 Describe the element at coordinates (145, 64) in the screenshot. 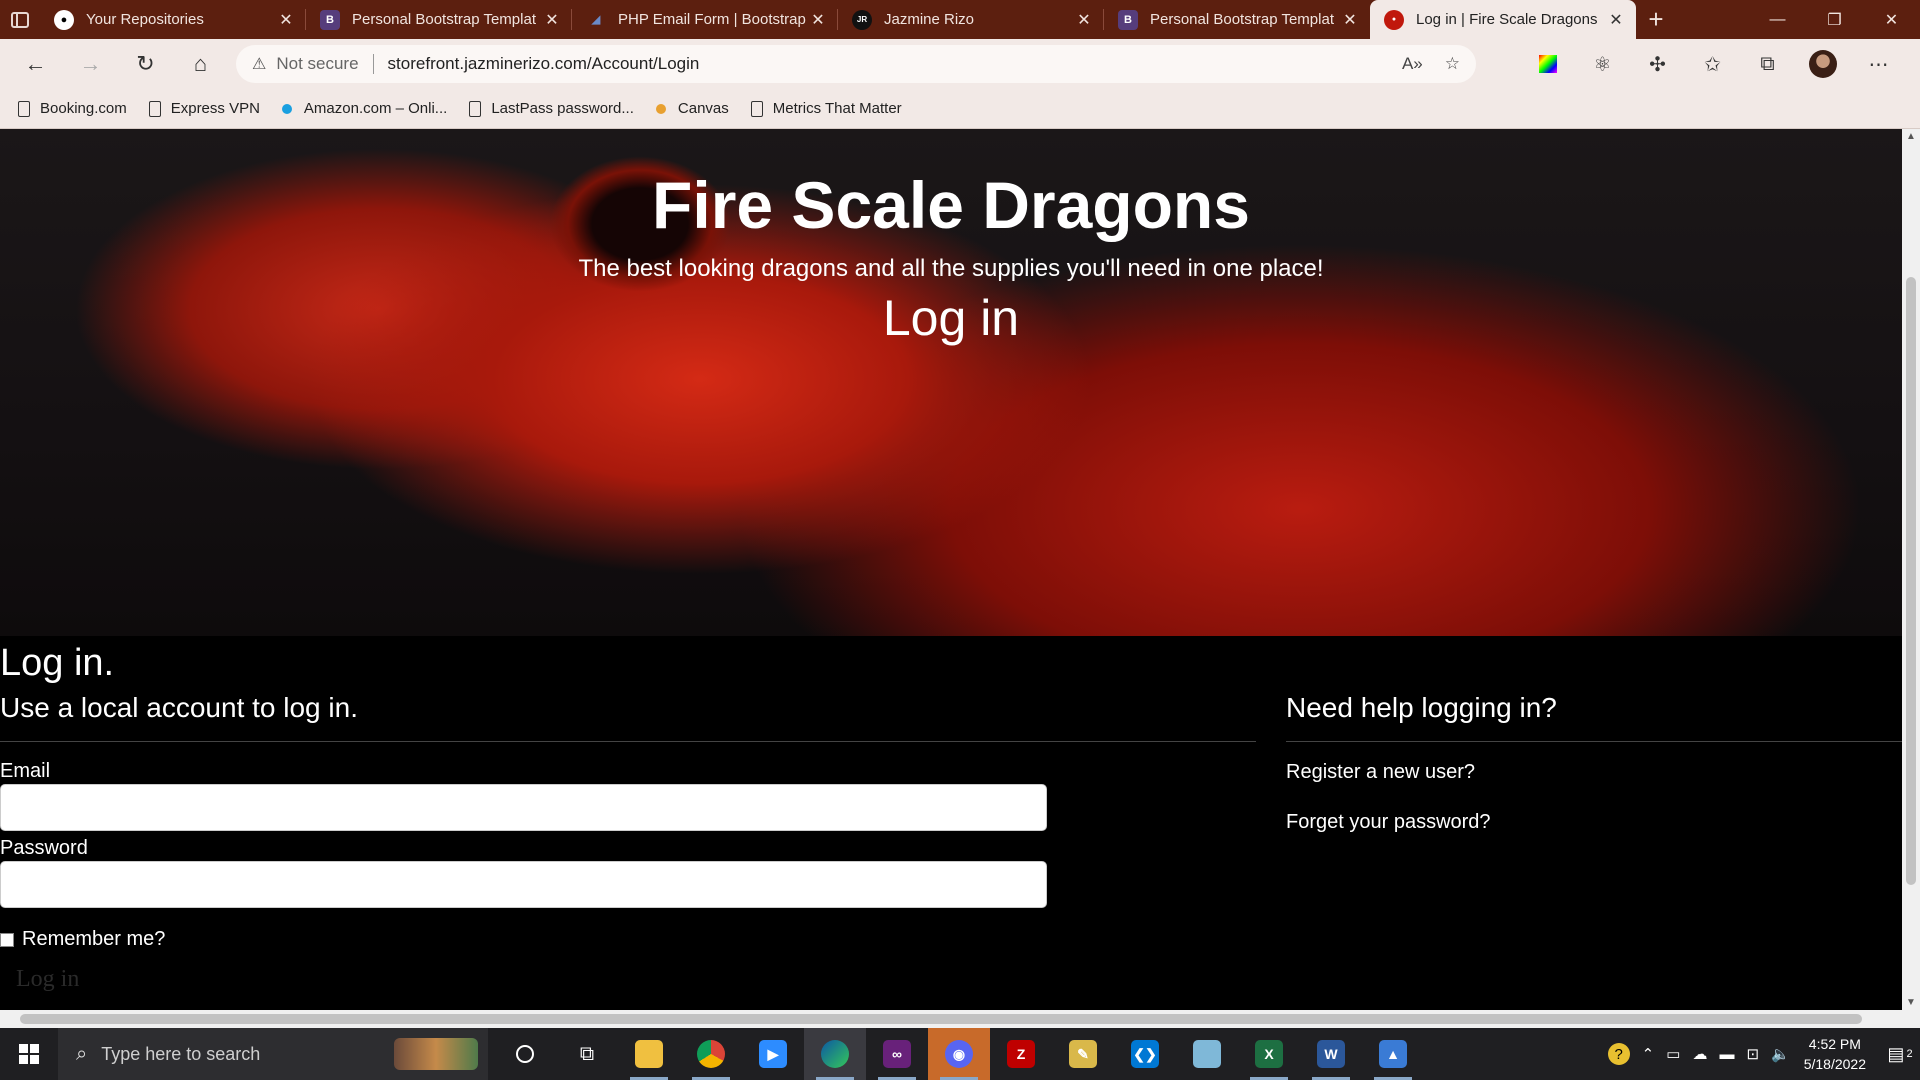

I see `refresh-button: ↻` at that location.